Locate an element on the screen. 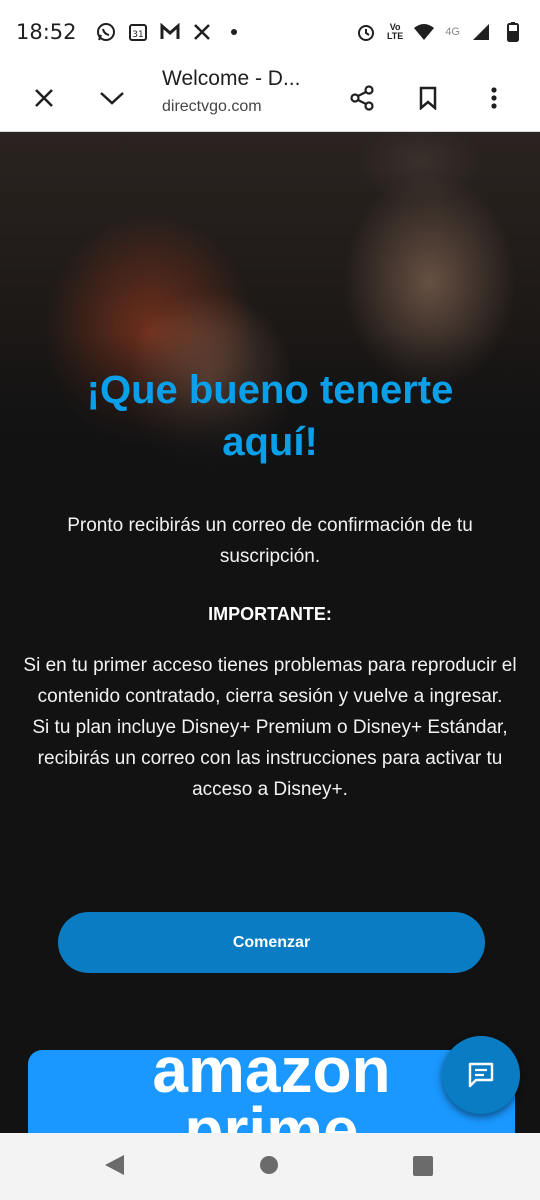 The height and width of the screenshot is (1200, 540). home-button is located at coordinates (269, 1167).